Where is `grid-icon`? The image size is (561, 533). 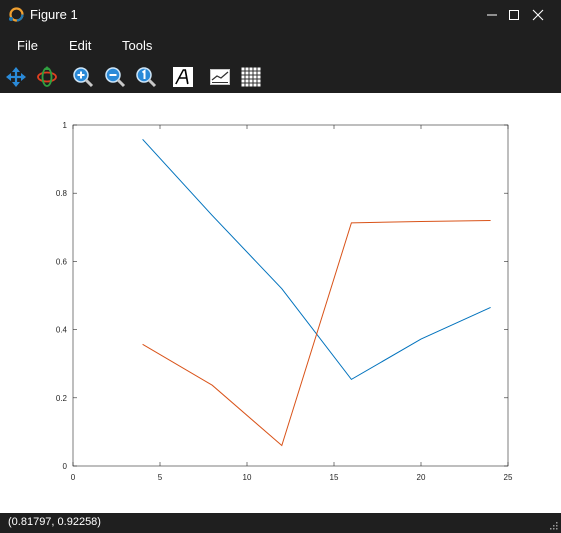
grid-icon is located at coordinates (251, 77).